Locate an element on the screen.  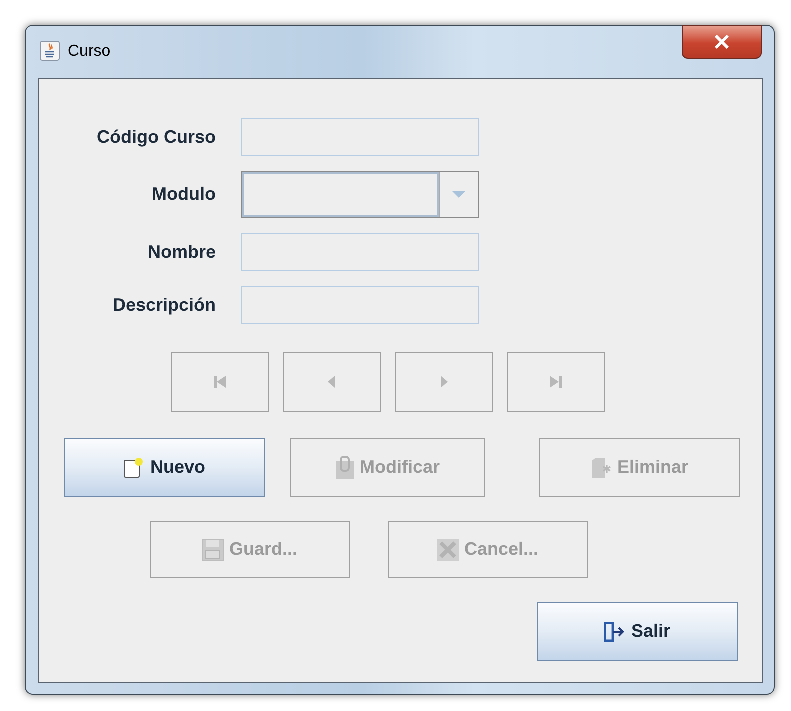
field-label: Nombre is located at coordinates (181, 252).